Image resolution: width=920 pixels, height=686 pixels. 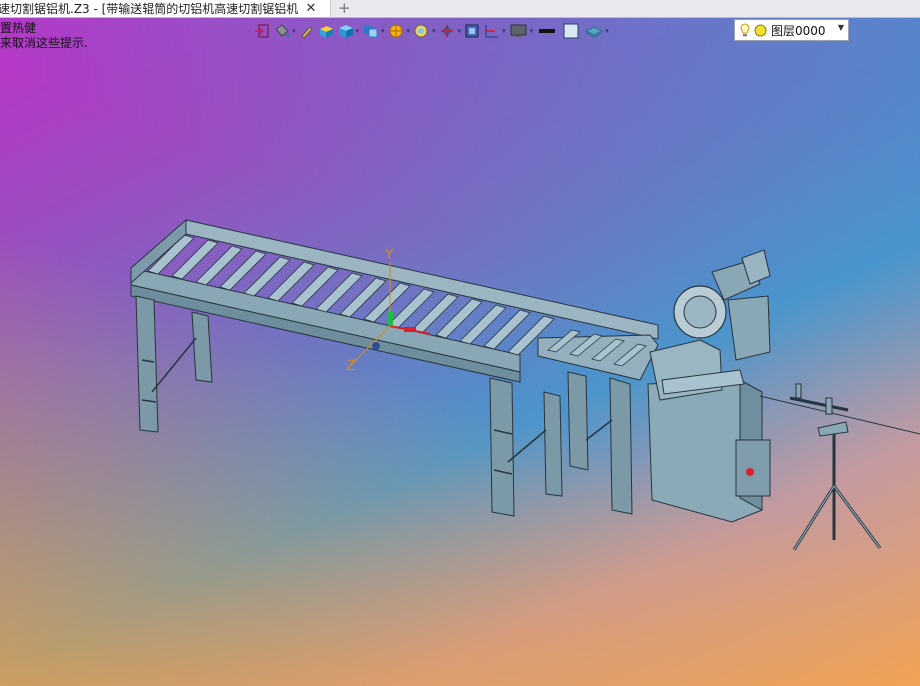 I want to click on layout-button: ▾, so click(x=494, y=31).